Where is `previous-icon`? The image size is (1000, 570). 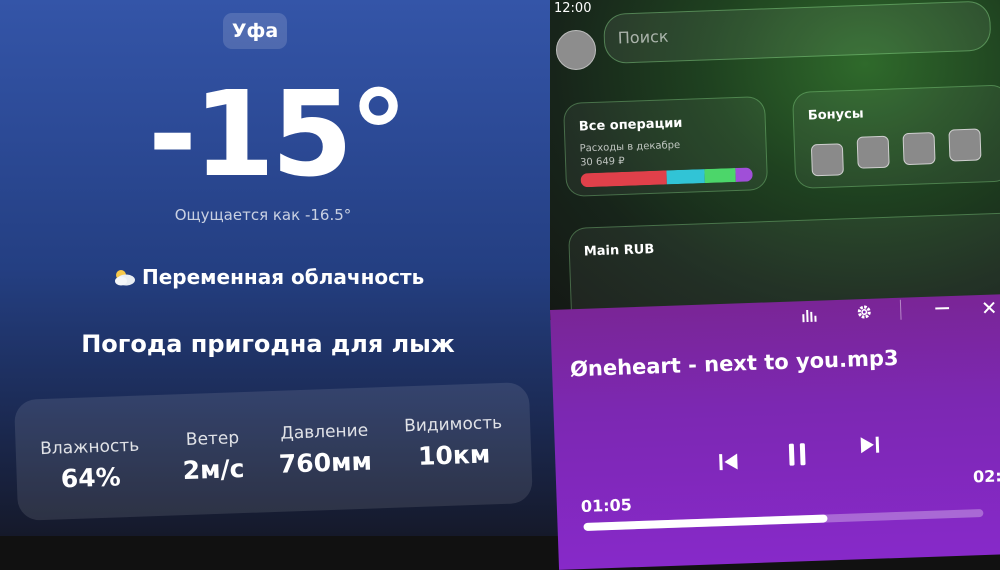
previous-icon is located at coordinates (728, 461).